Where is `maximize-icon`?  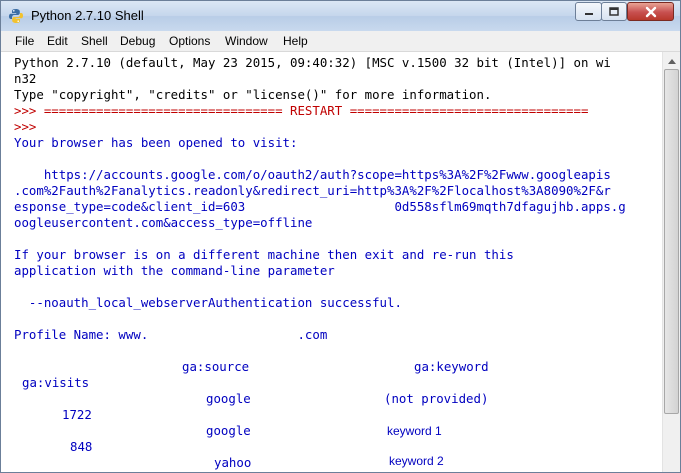
maximize-icon is located at coordinates (614, 11).